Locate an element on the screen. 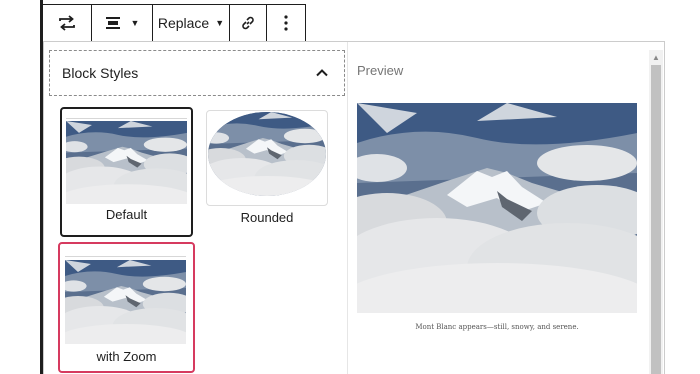 The height and width of the screenshot is (374, 700). vertical-ellipsis-icon is located at coordinates (286, 23).